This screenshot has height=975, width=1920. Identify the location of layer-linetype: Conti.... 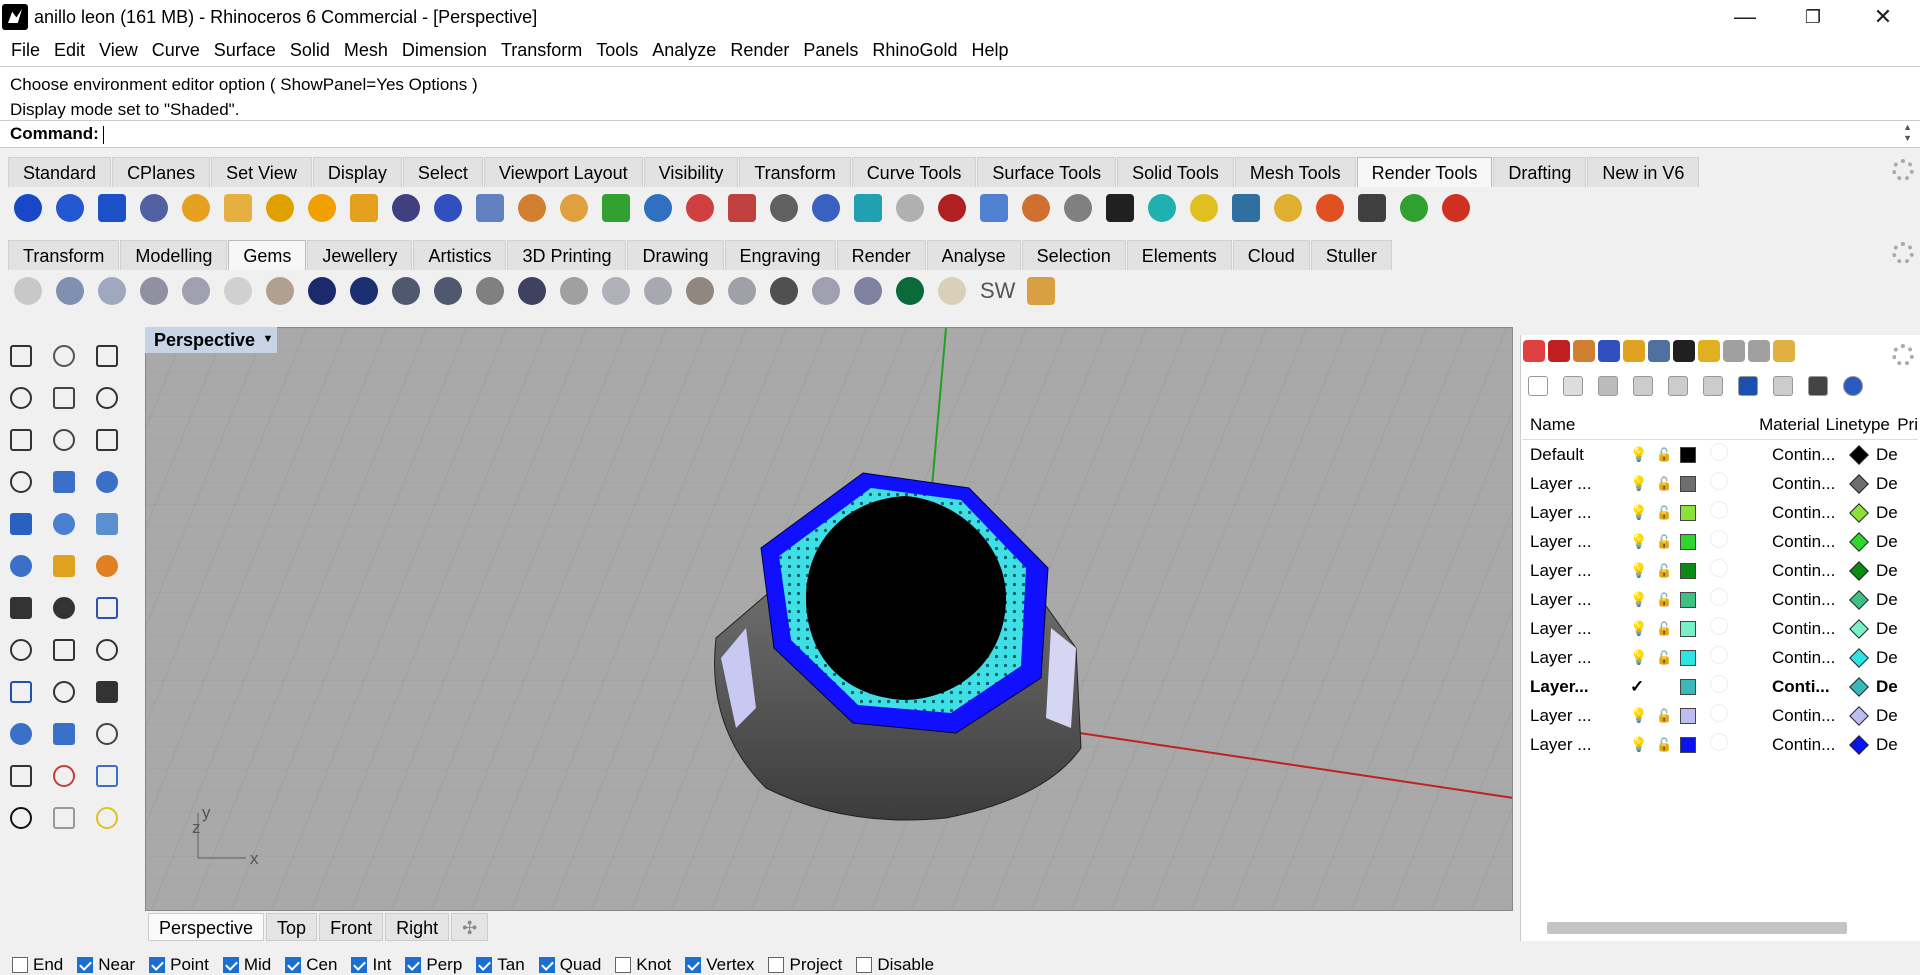
(1812, 687).